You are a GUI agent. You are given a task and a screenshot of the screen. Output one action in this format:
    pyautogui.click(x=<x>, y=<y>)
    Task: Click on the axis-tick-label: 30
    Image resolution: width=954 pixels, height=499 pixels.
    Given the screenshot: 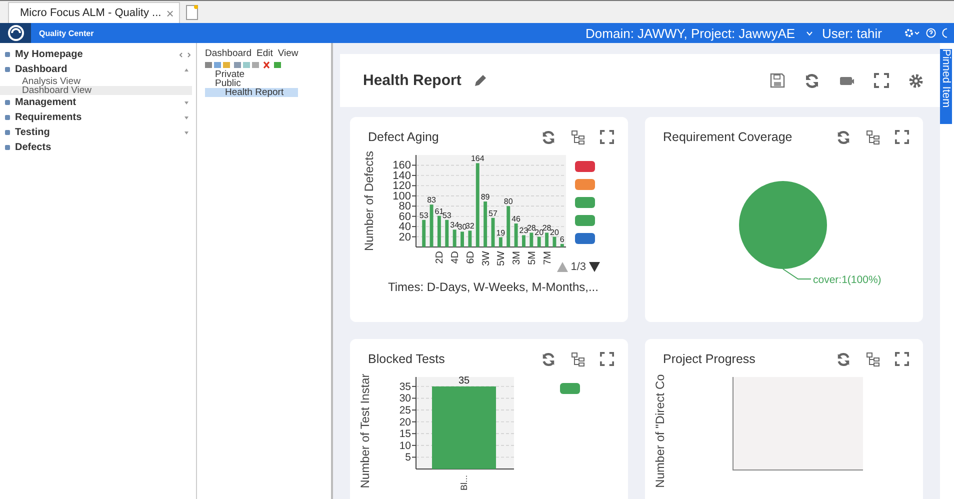 What is the action you would take?
    pyautogui.click(x=405, y=398)
    